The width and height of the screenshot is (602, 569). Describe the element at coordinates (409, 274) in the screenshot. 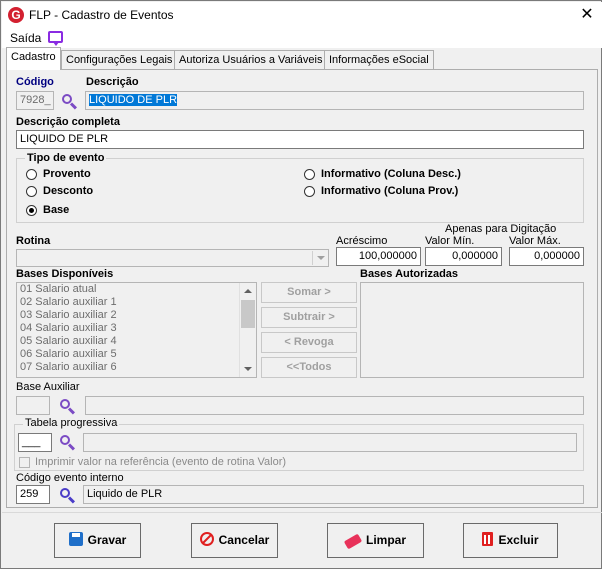

I see `bases-autorizadas-label: Bases Autorizadas` at that location.